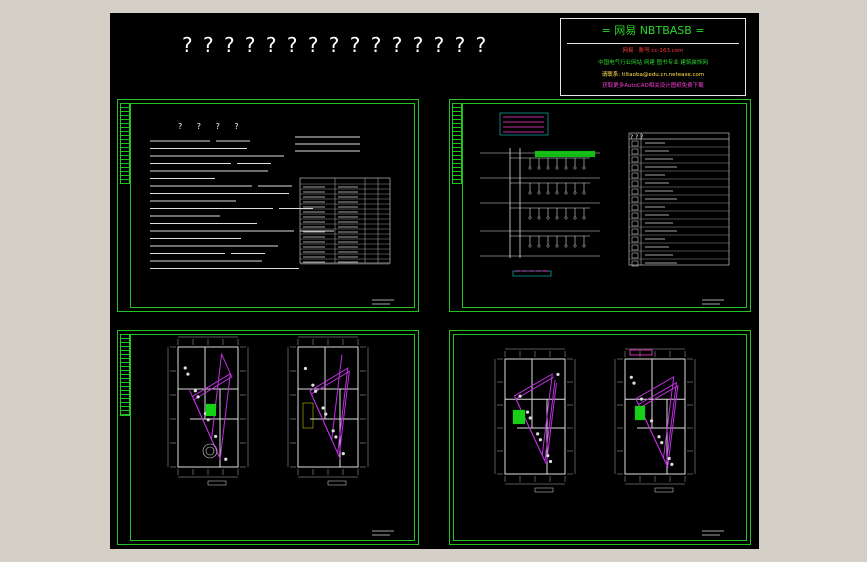 The width and height of the screenshot is (867, 562). What do you see at coordinates (345, 220) in the screenshot?
I see `equipment-table` at bounding box center [345, 220].